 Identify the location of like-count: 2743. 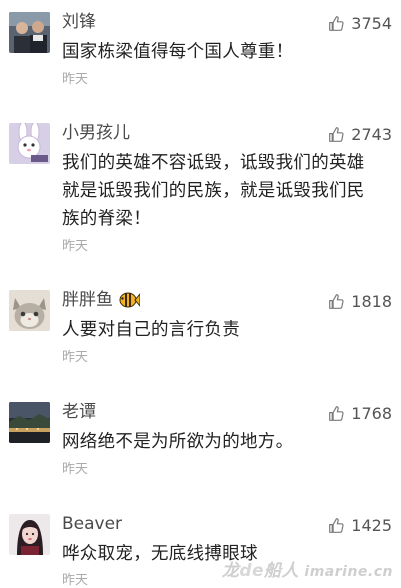
(371, 134).